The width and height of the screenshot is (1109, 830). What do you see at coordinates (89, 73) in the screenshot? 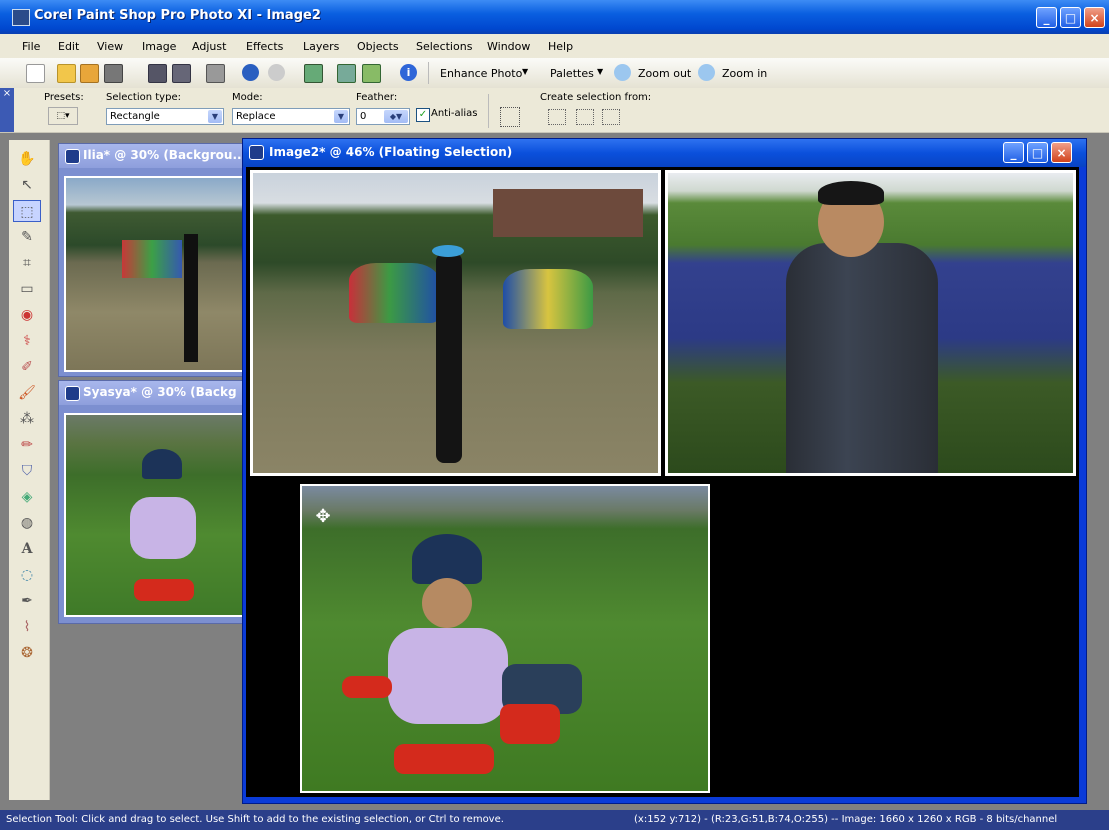
I see `browse-icon` at bounding box center [89, 73].